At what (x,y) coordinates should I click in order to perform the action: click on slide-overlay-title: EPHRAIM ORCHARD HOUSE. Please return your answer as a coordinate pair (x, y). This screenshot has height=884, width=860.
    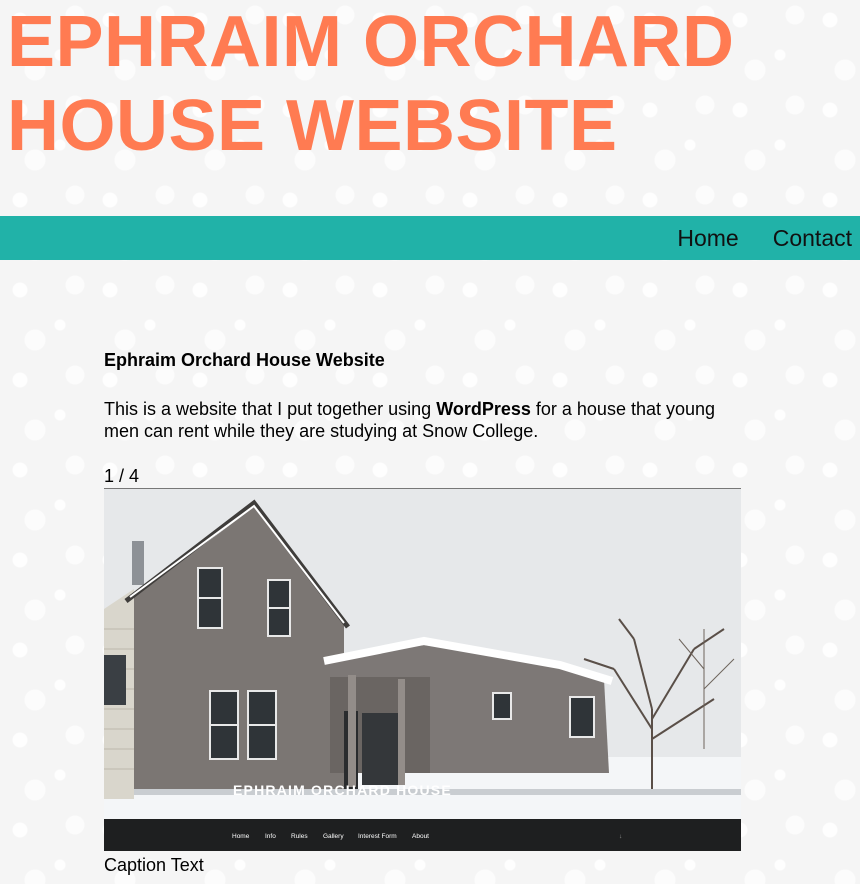
    Looking at the image, I should click on (342, 790).